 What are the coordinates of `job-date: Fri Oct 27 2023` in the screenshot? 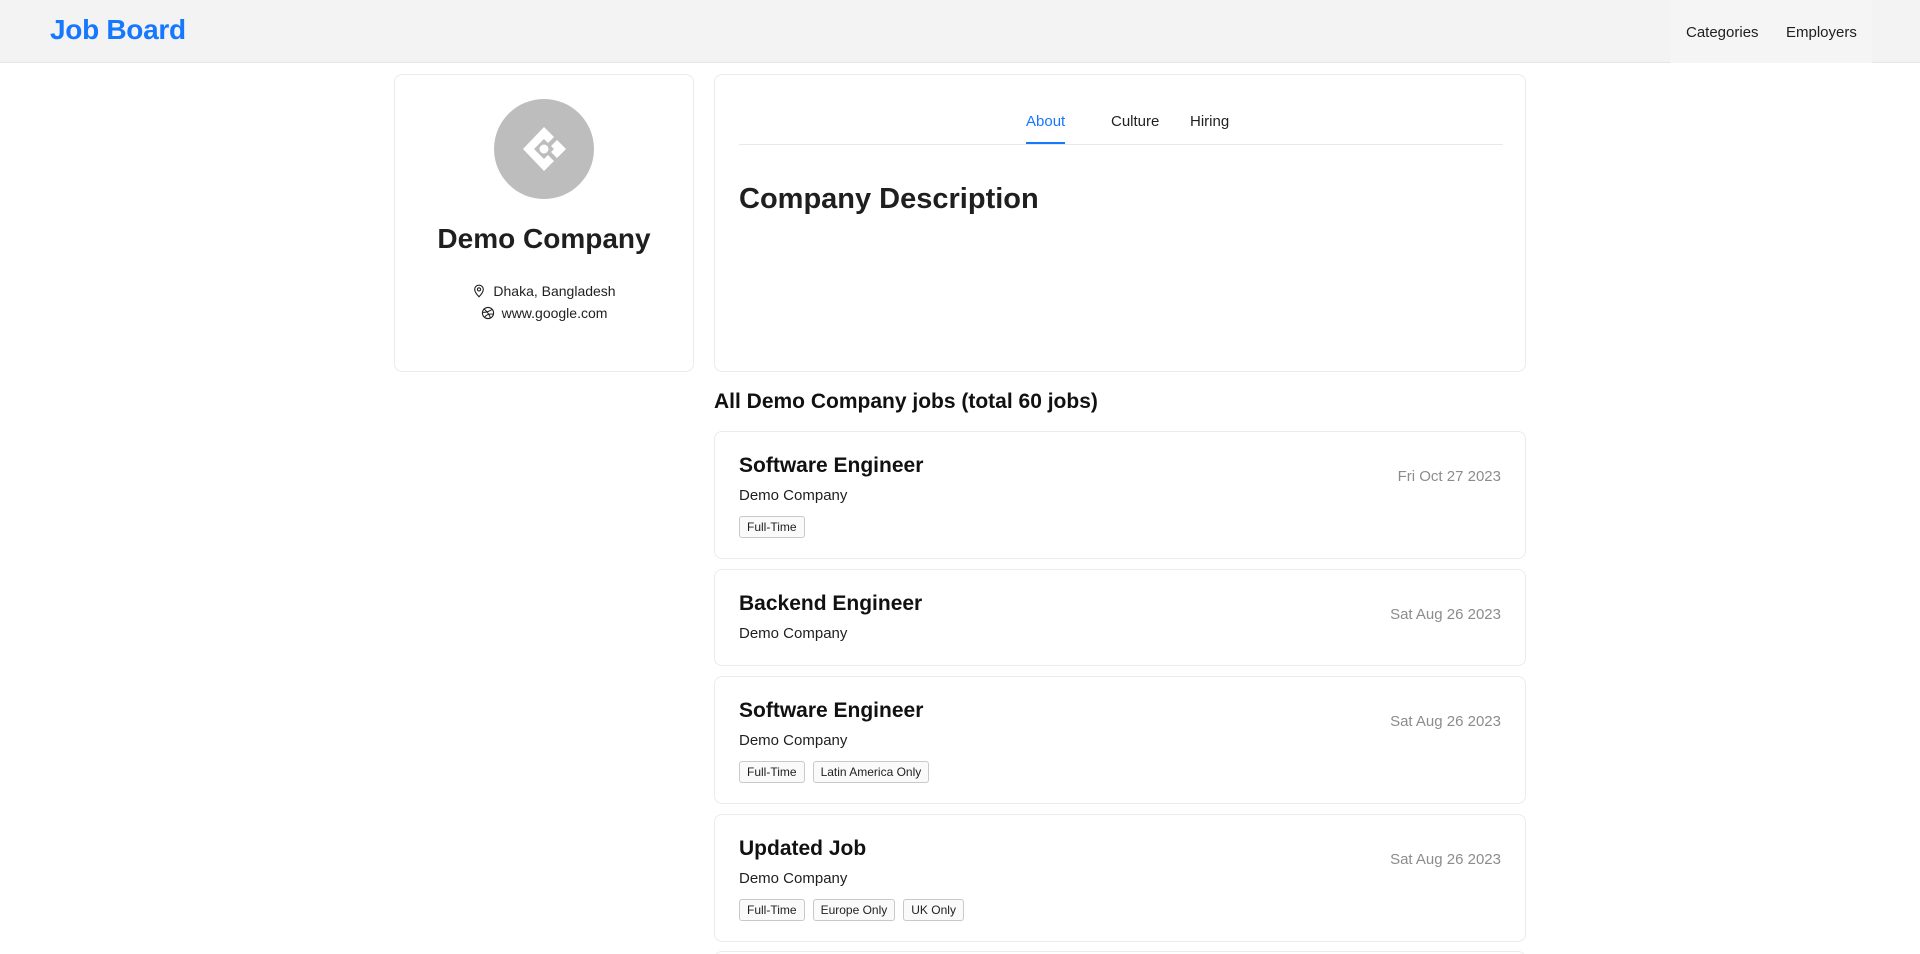 It's located at (1449, 476).